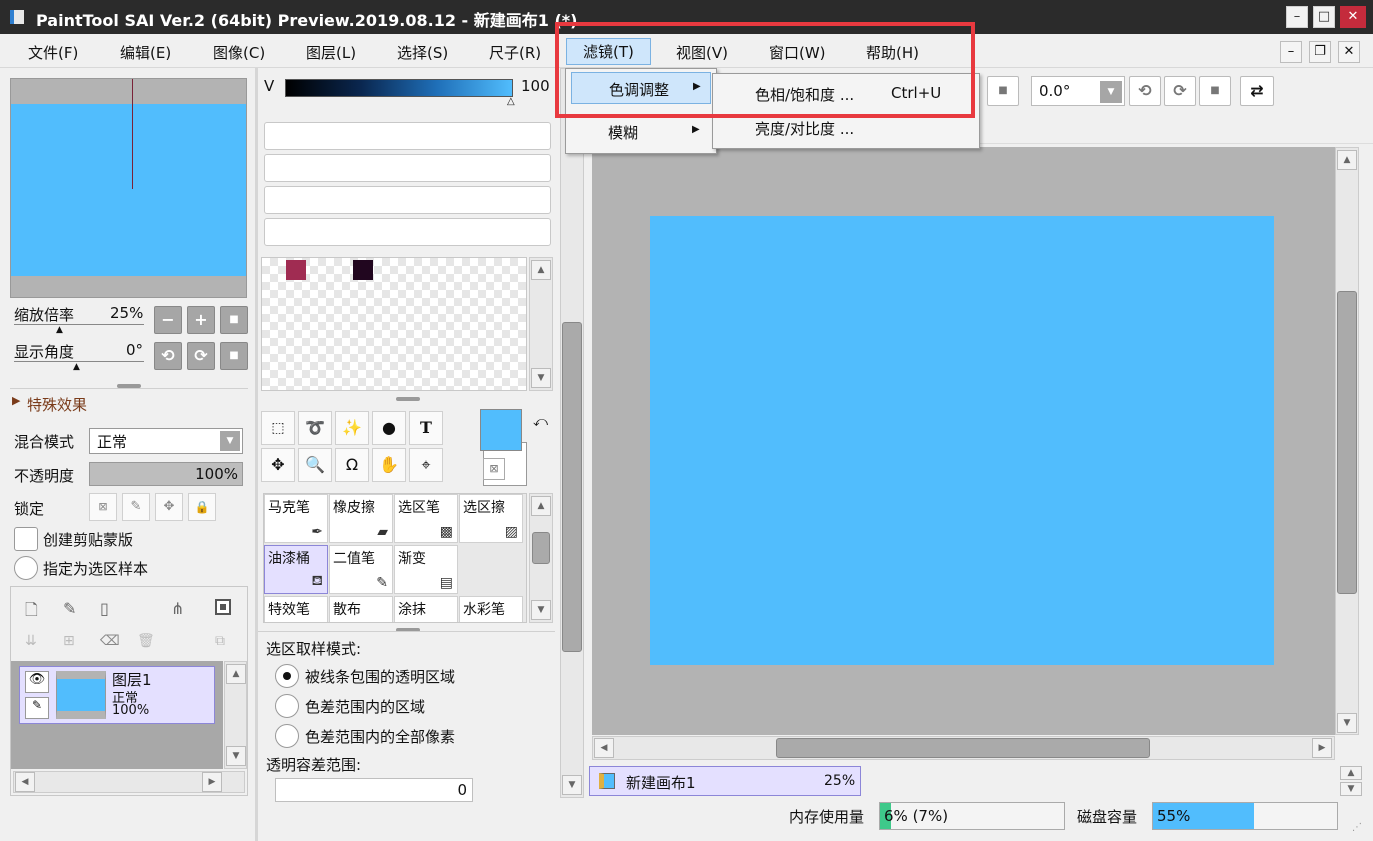 This screenshot has height=841, width=1373. Describe the element at coordinates (296, 569) in the screenshot. I see `brush-5: 油漆桶 ⛾` at that location.